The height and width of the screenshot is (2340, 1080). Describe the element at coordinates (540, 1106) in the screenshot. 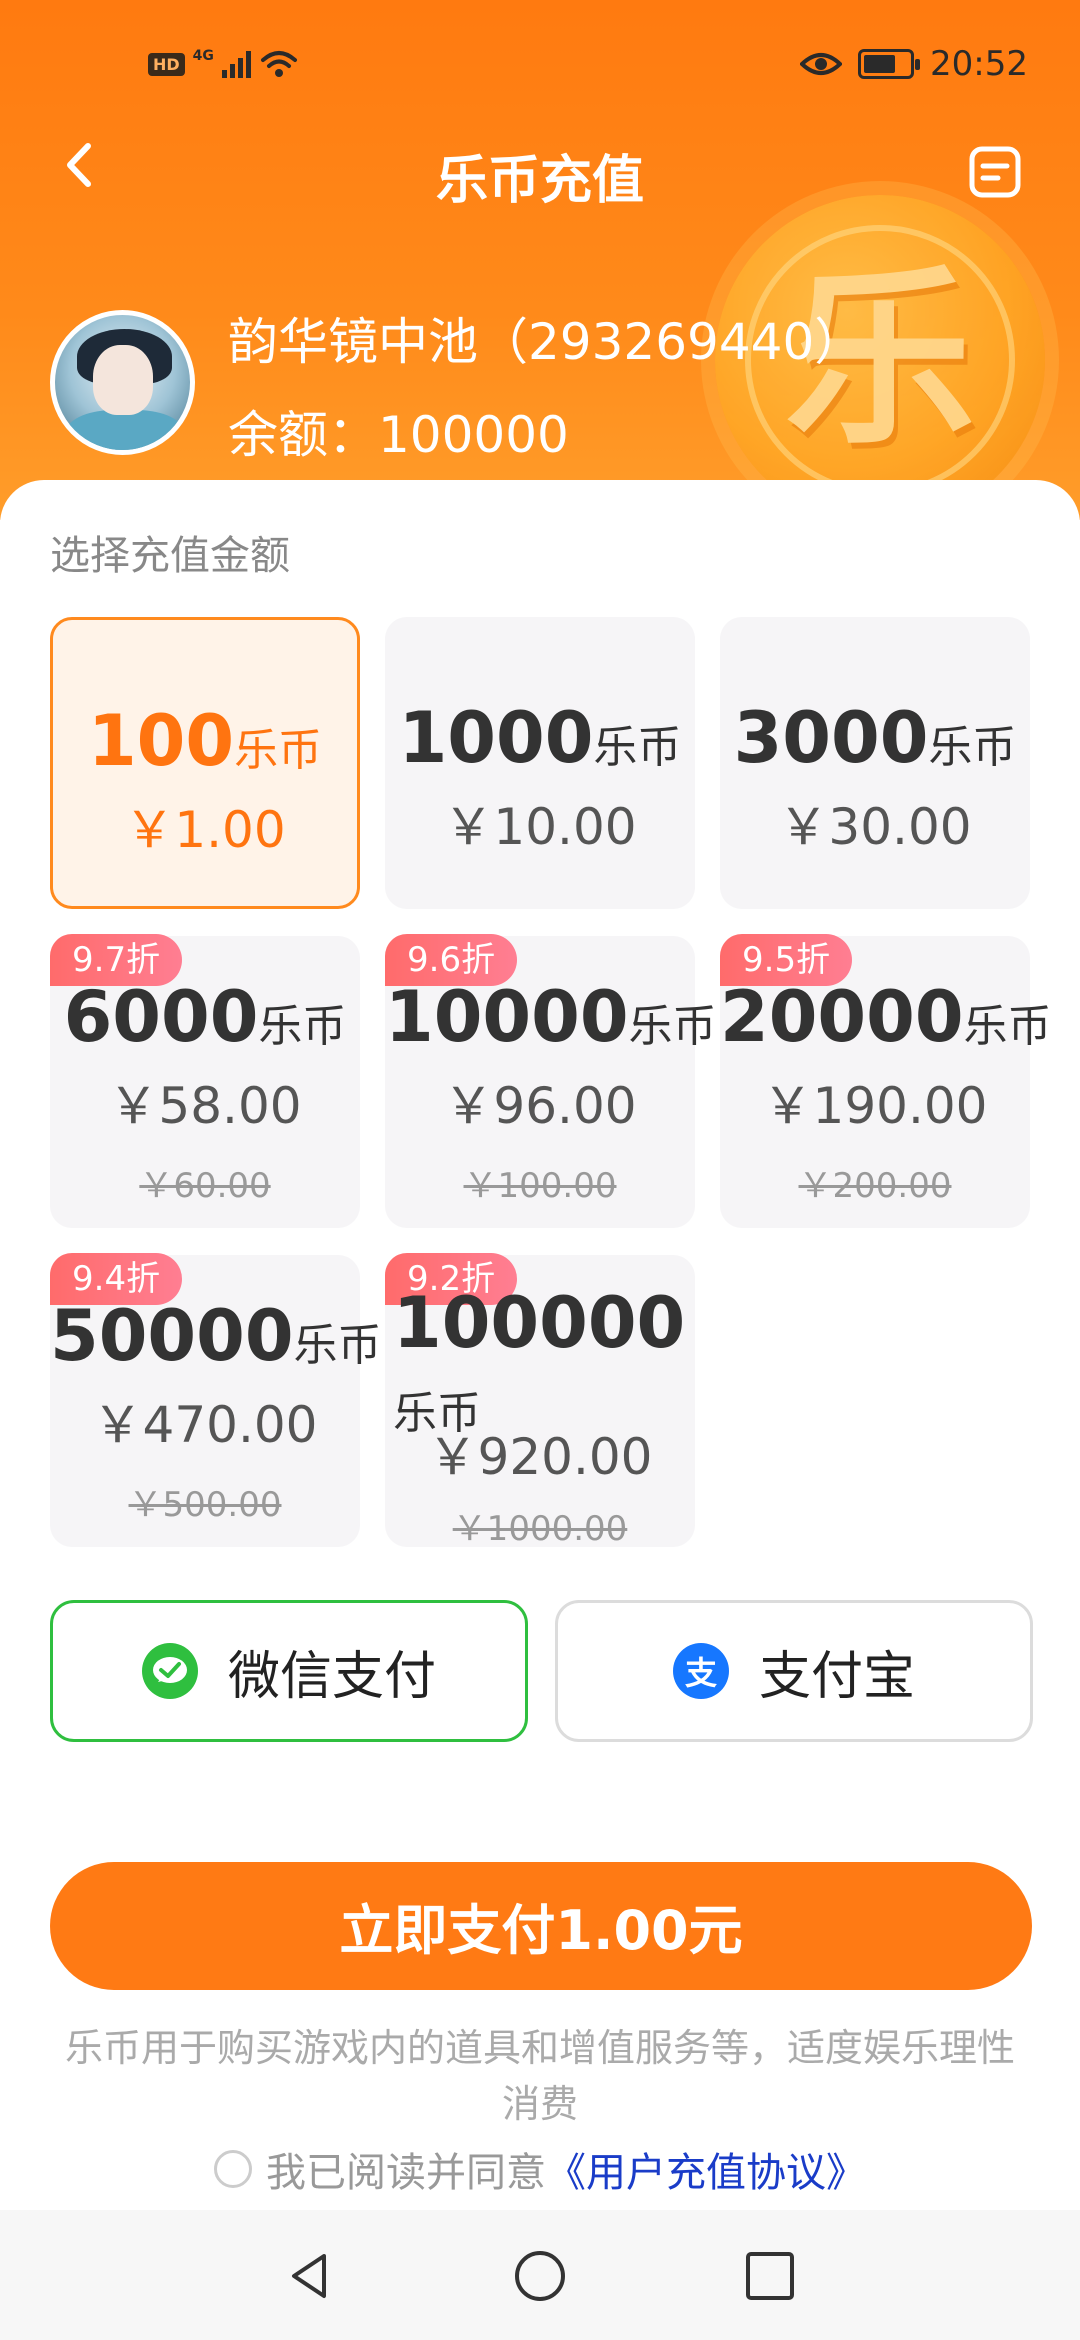

I see `package-price: ￥96.00` at that location.